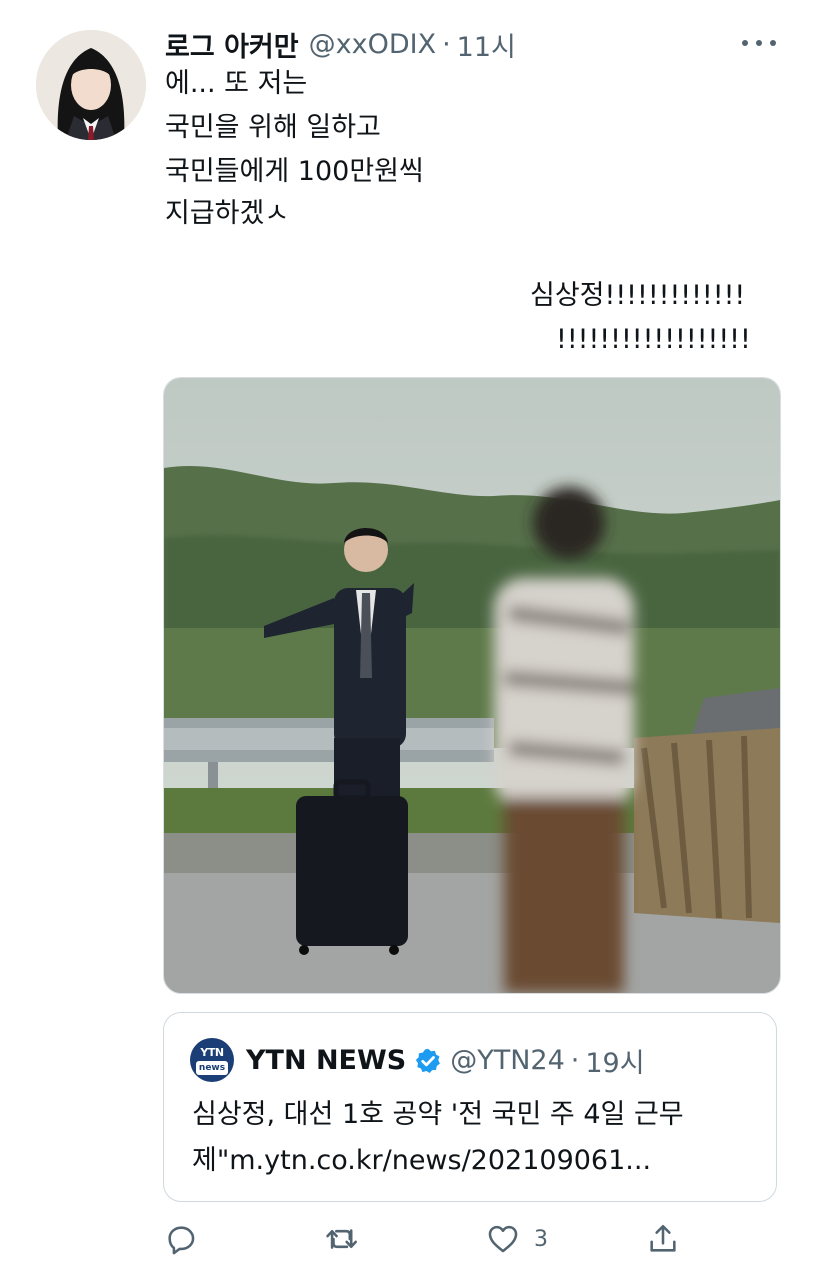 The height and width of the screenshot is (1280, 814). What do you see at coordinates (236, 83) in the screenshot?
I see `tweet-text-line: 에... 또 저는` at bounding box center [236, 83].